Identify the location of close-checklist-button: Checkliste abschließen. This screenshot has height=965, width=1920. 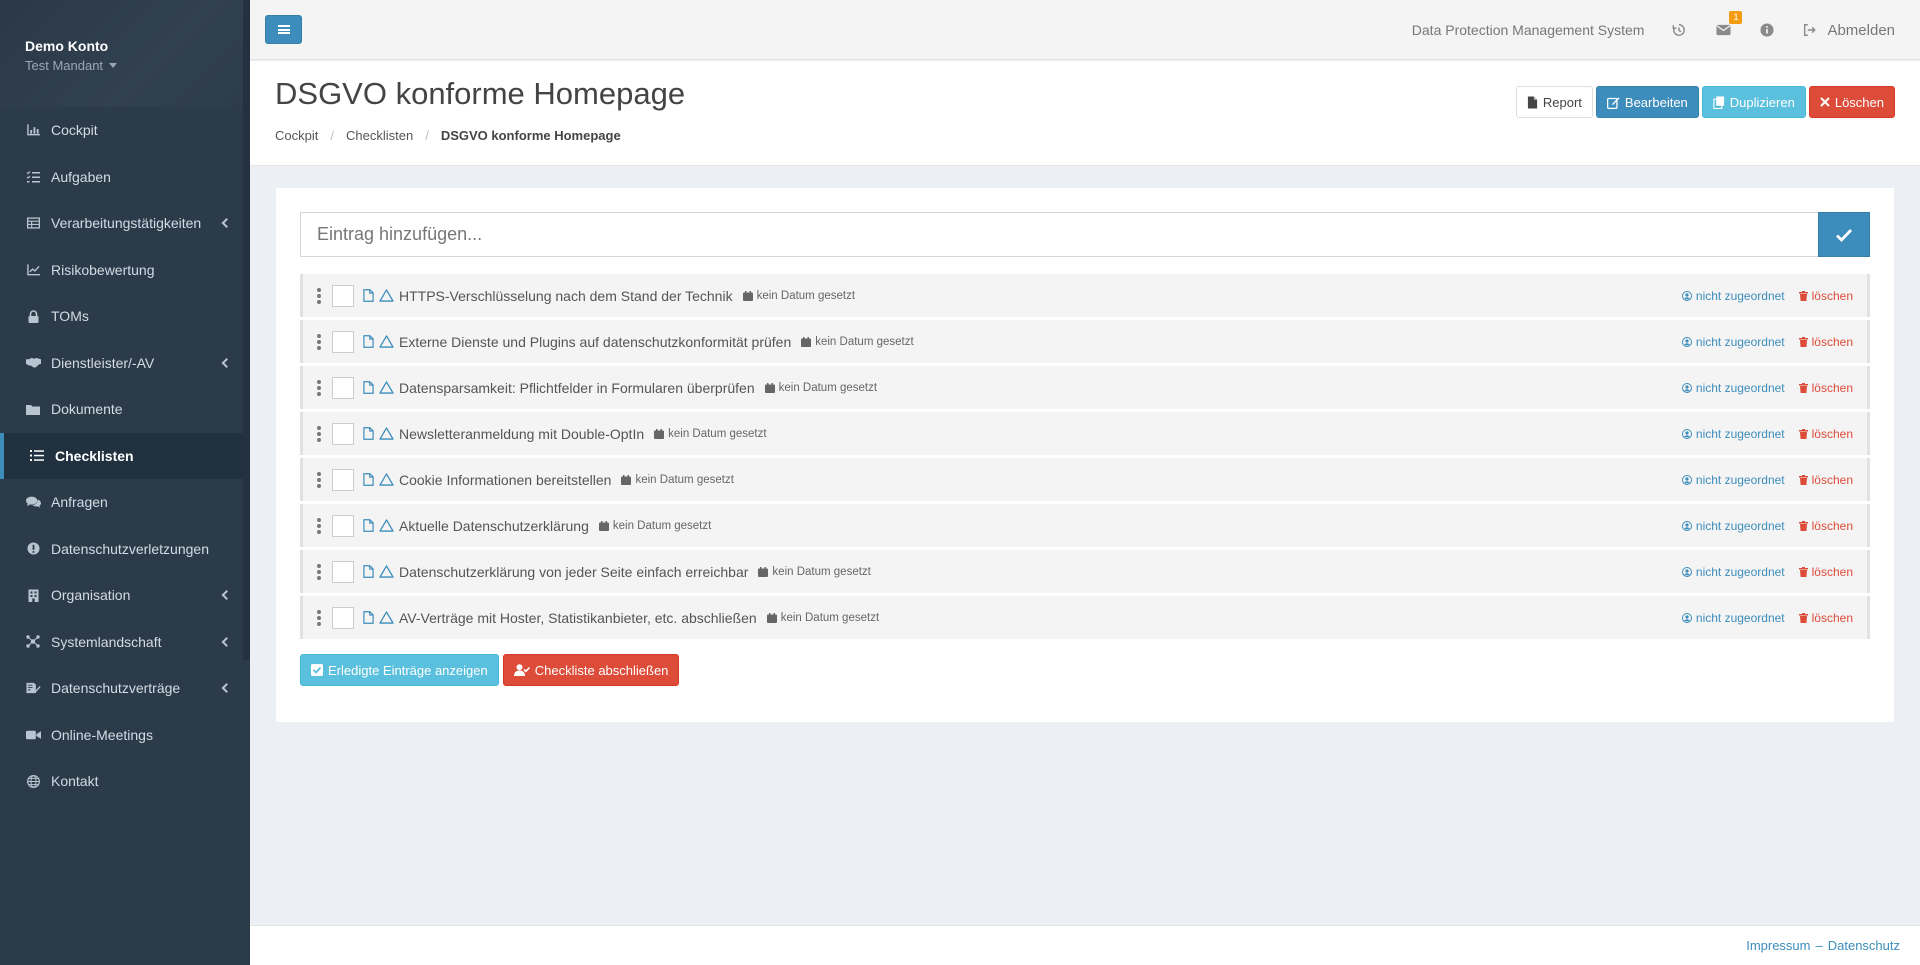
(591, 670).